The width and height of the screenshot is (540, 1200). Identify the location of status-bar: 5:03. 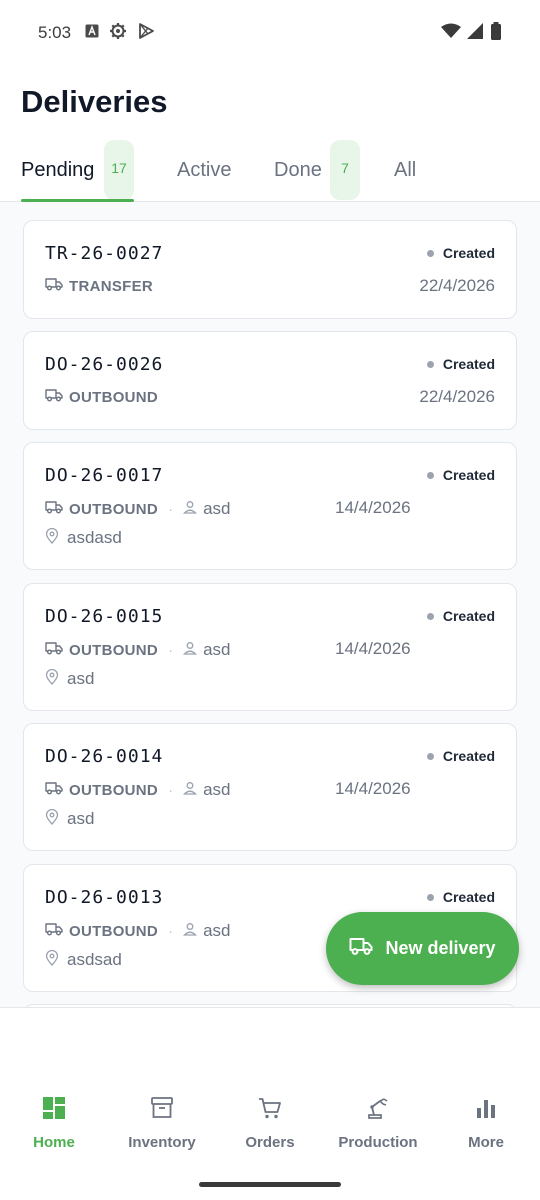
(270, 33).